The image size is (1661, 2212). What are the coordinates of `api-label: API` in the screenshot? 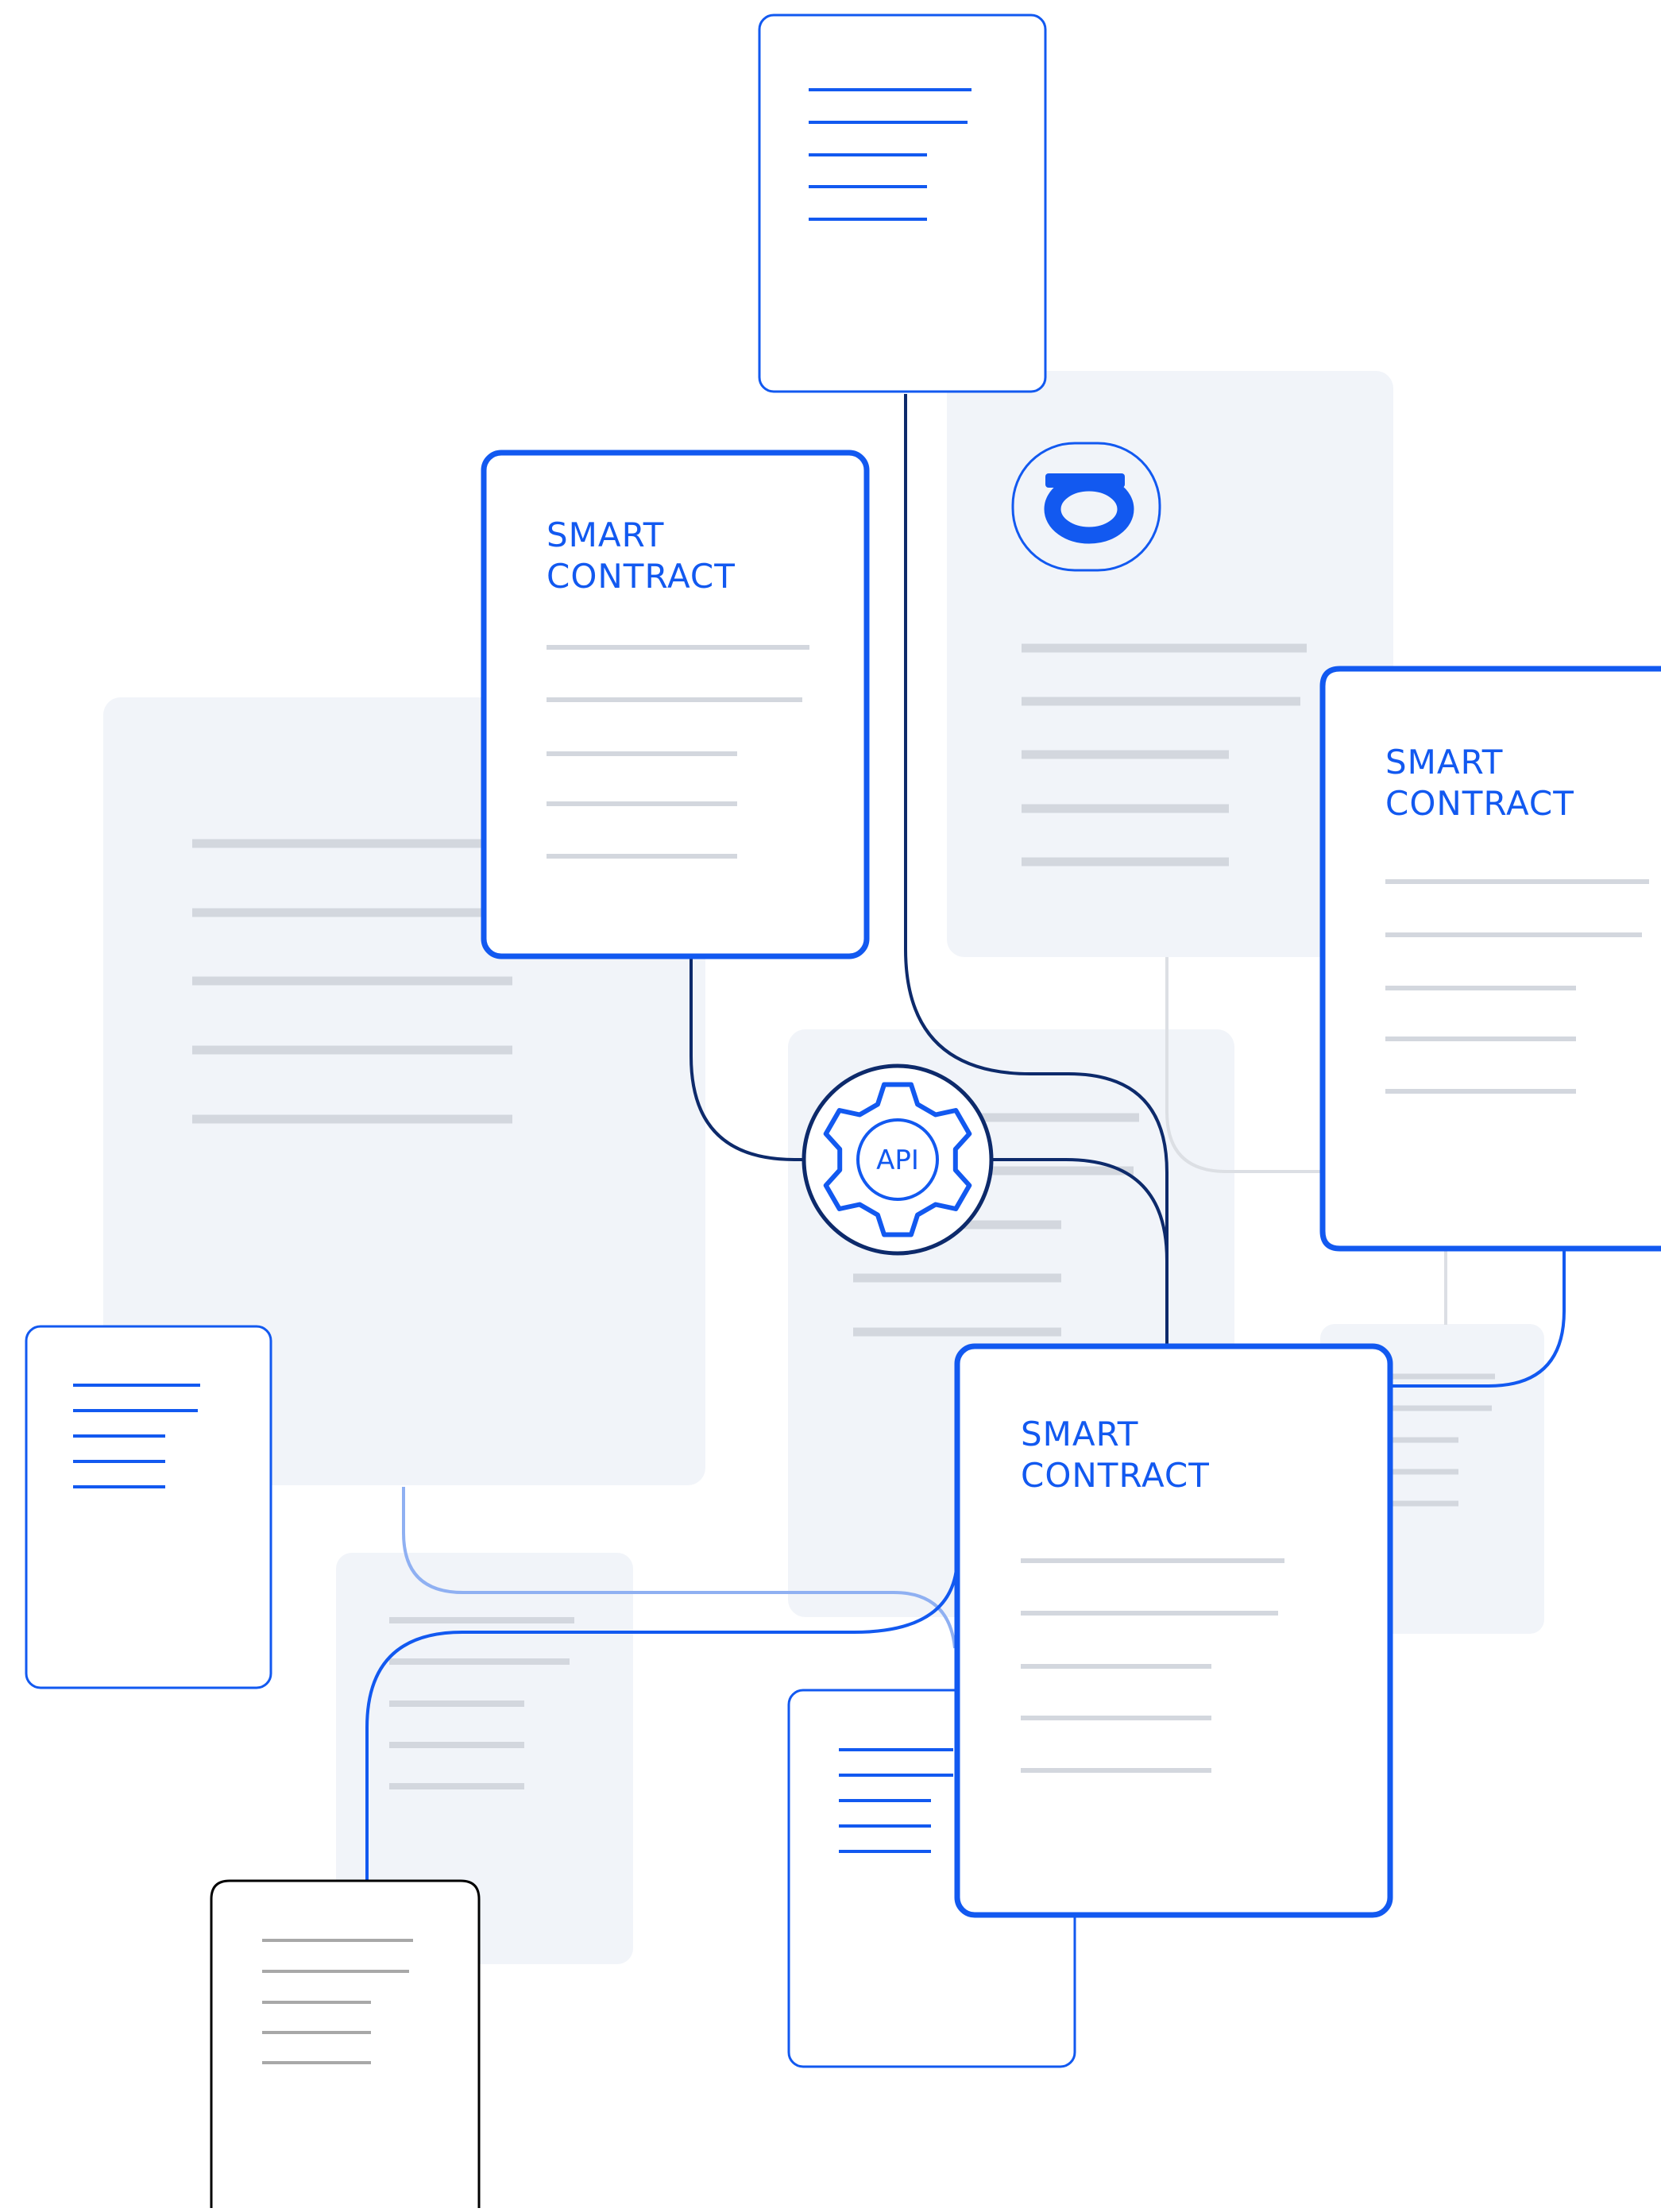 It's located at (897, 1160).